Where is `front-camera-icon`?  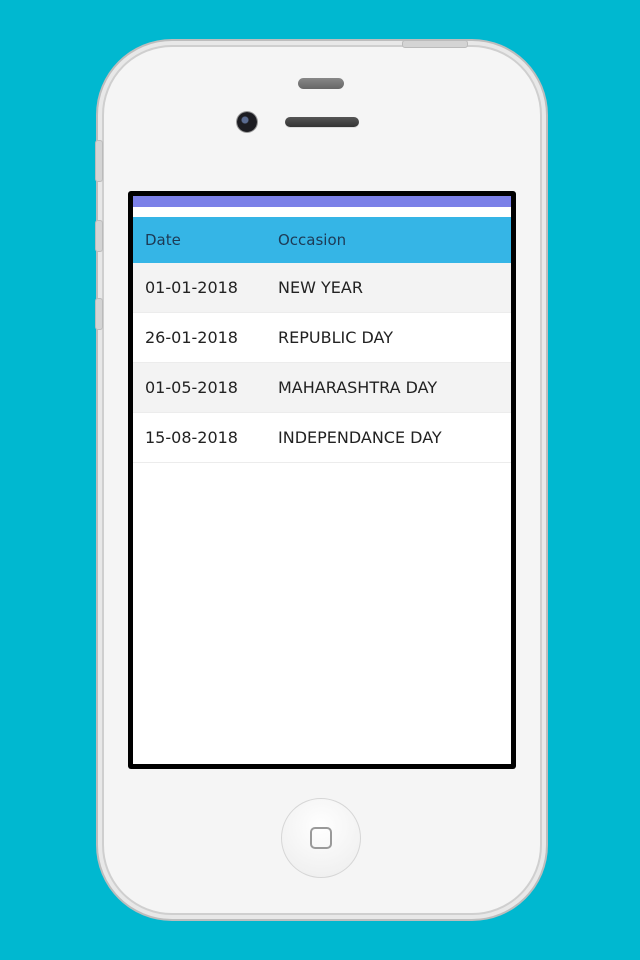
front-camera-icon is located at coordinates (247, 122).